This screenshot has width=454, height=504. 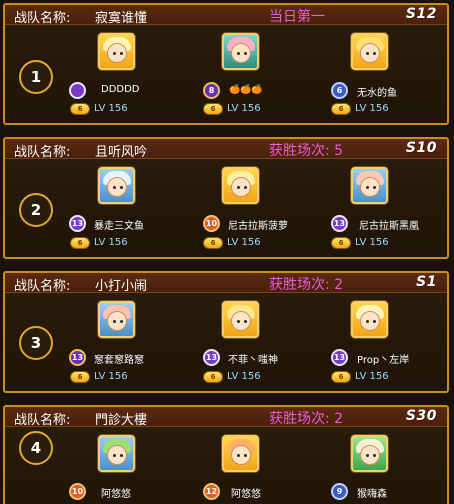 I want to click on player-name: 尼古拉斯黑凰, so click(x=389, y=226).